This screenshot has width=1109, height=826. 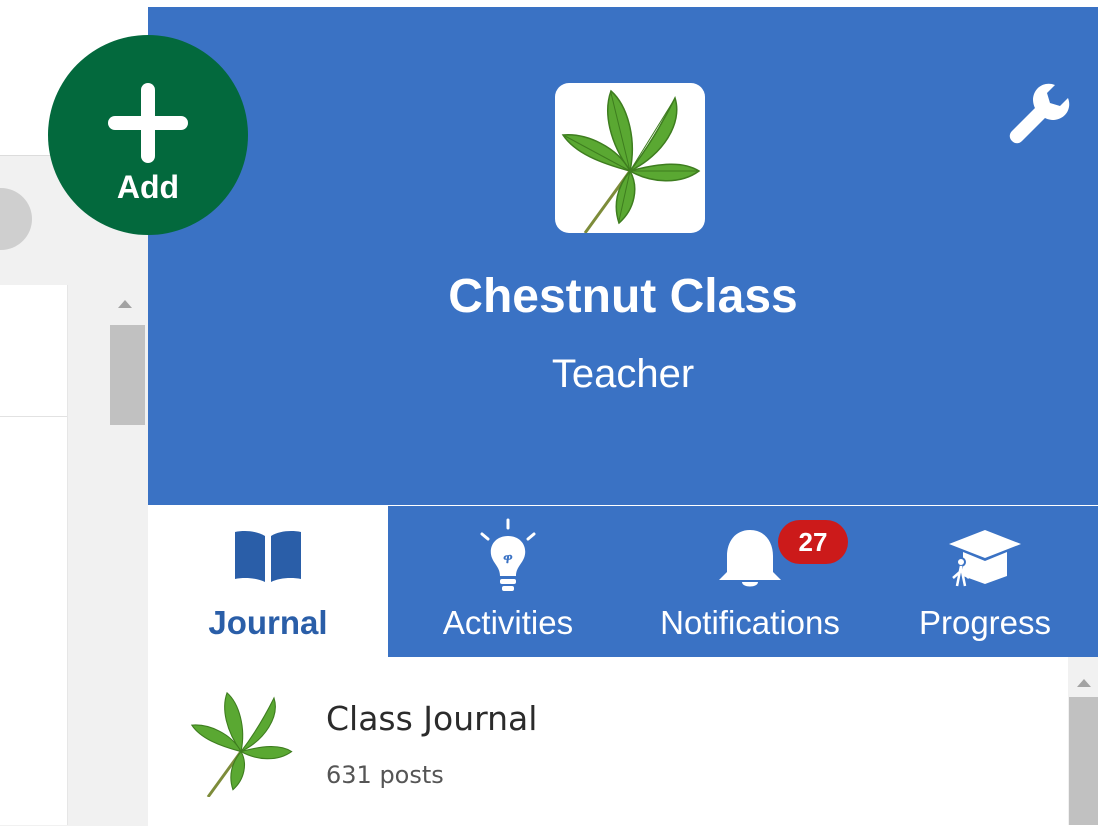 I want to click on tab-journal: Journal, so click(x=268, y=581).